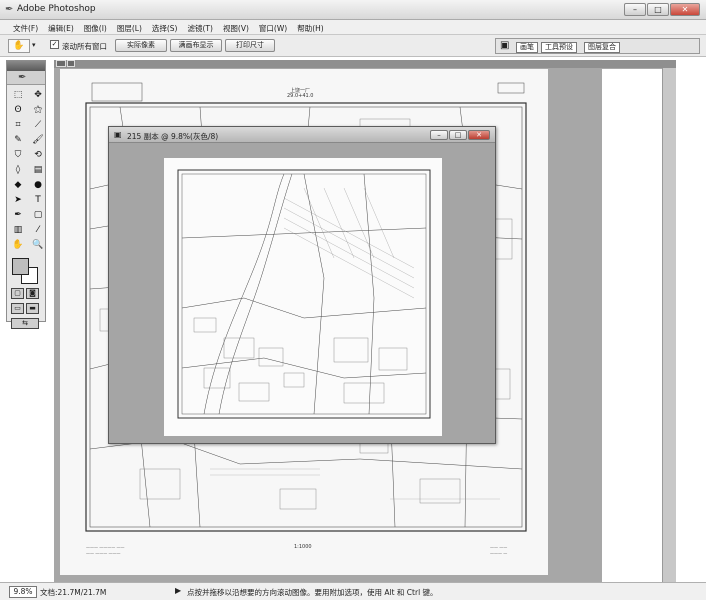 The image size is (706, 600). What do you see at coordinates (17, 308) in the screenshot?
I see `screen-mode-standard-icon: ▭` at bounding box center [17, 308].